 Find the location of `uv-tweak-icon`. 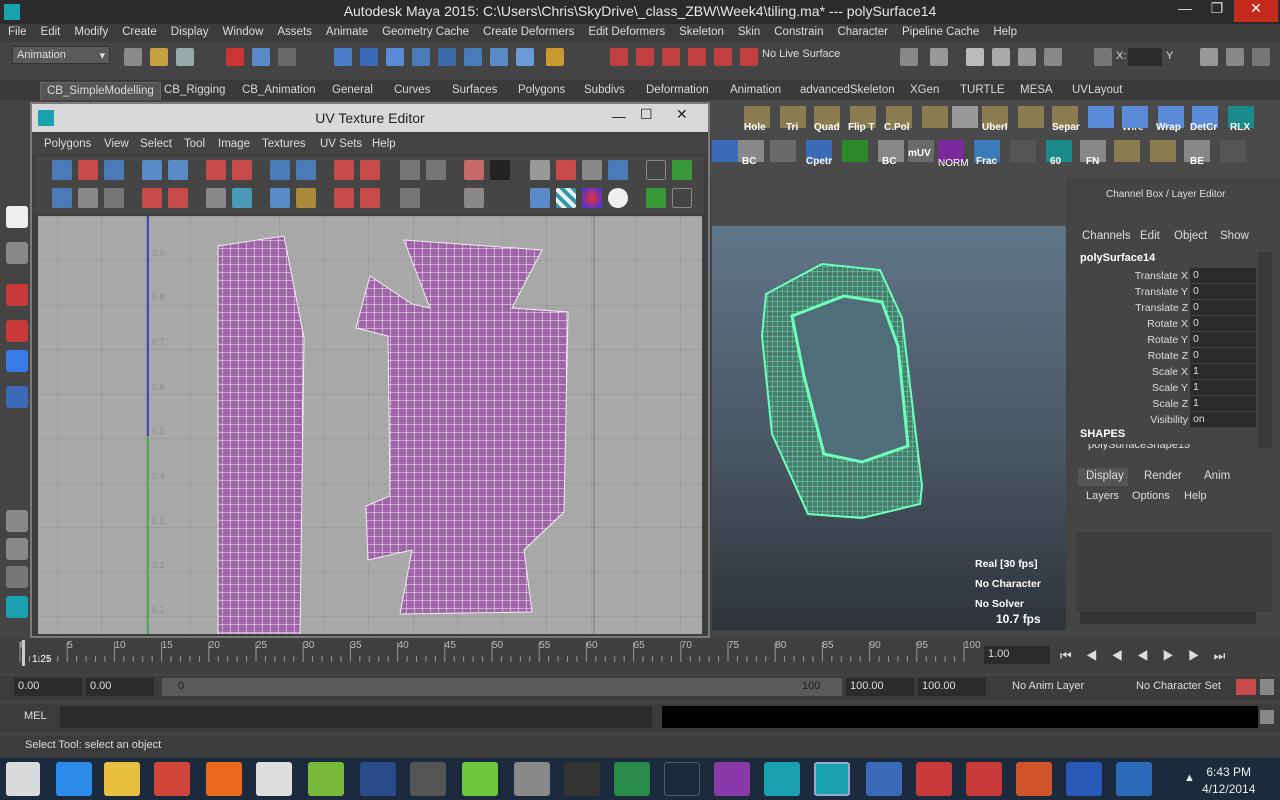

uv-tweak-icon is located at coordinates (62, 198).